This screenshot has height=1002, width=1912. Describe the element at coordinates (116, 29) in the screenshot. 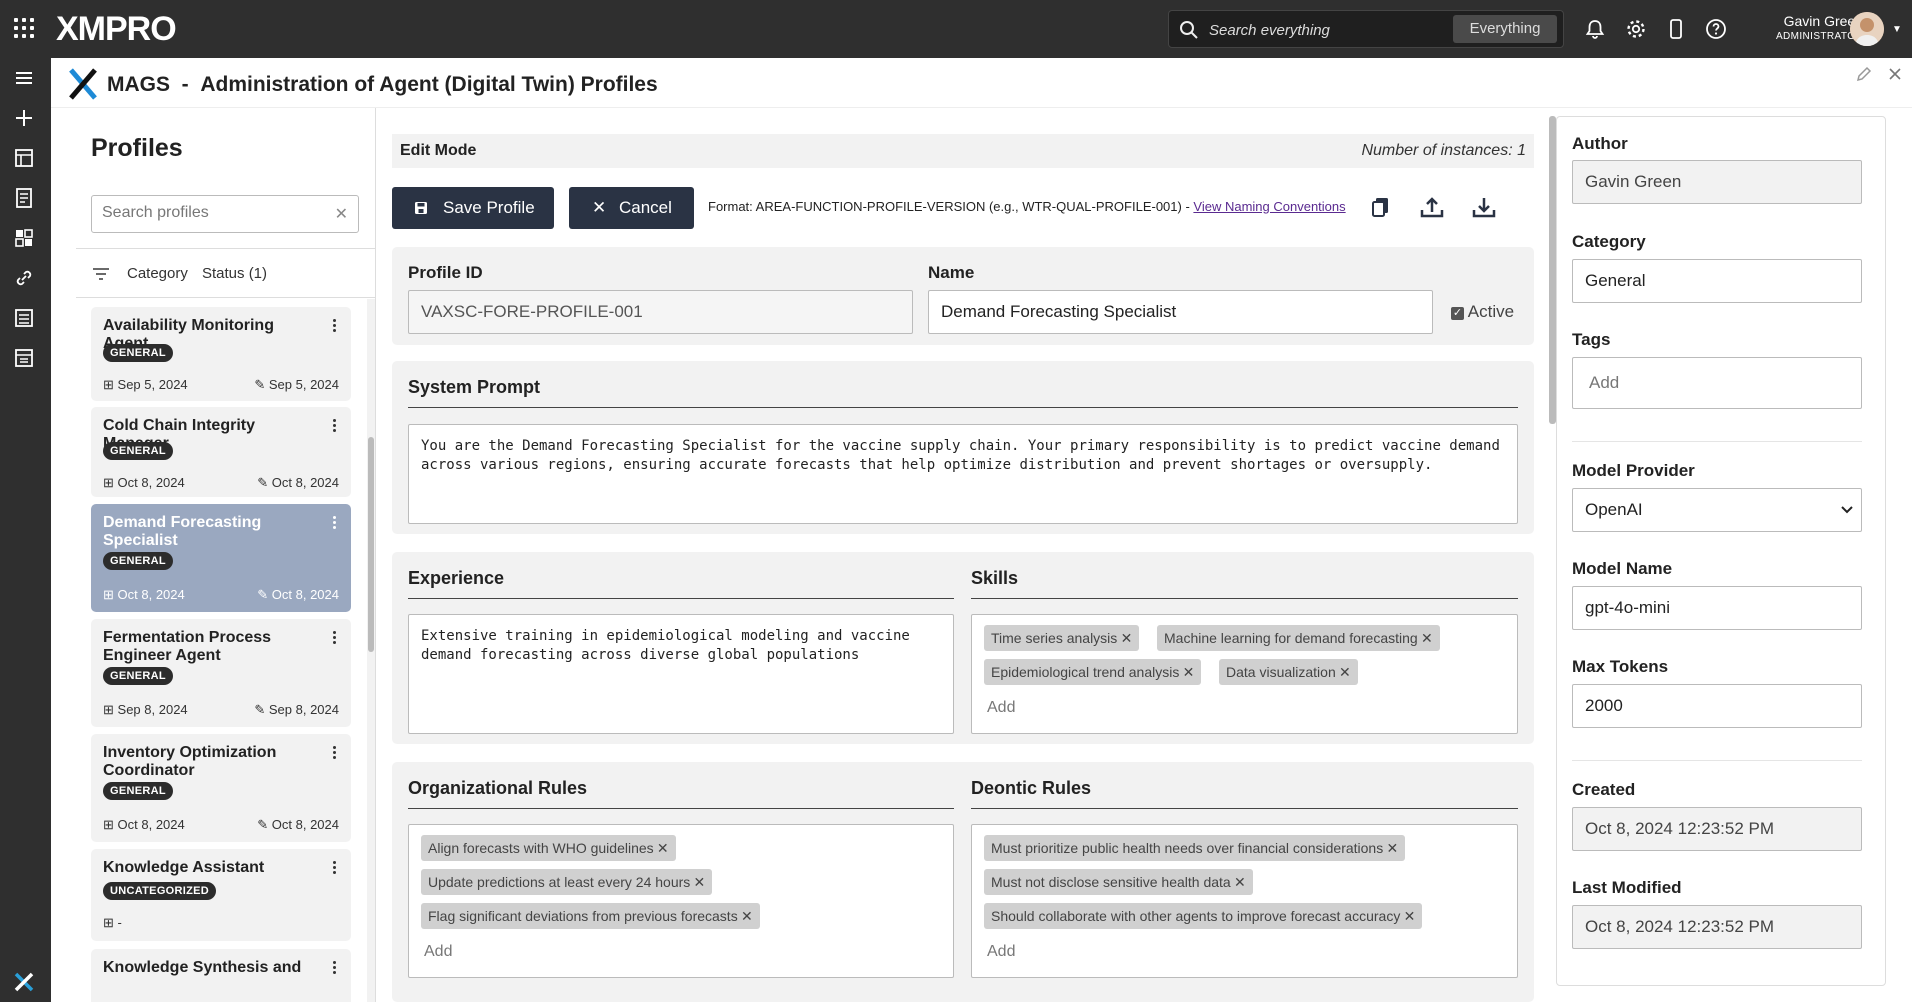

I see `xmpro-logo: XMPRO` at that location.